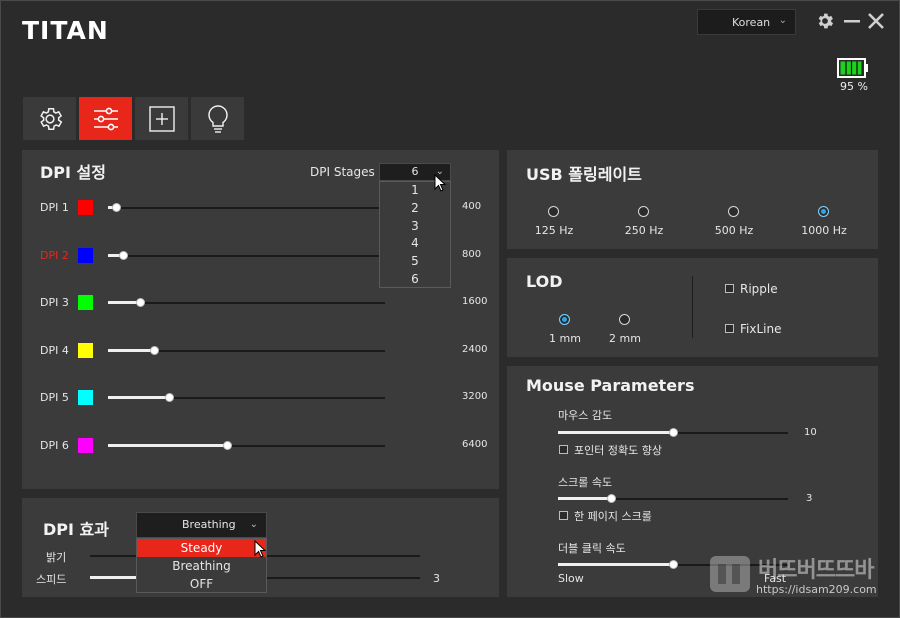  I want to click on dpi-row-5-label: DPI 5, so click(54, 397).